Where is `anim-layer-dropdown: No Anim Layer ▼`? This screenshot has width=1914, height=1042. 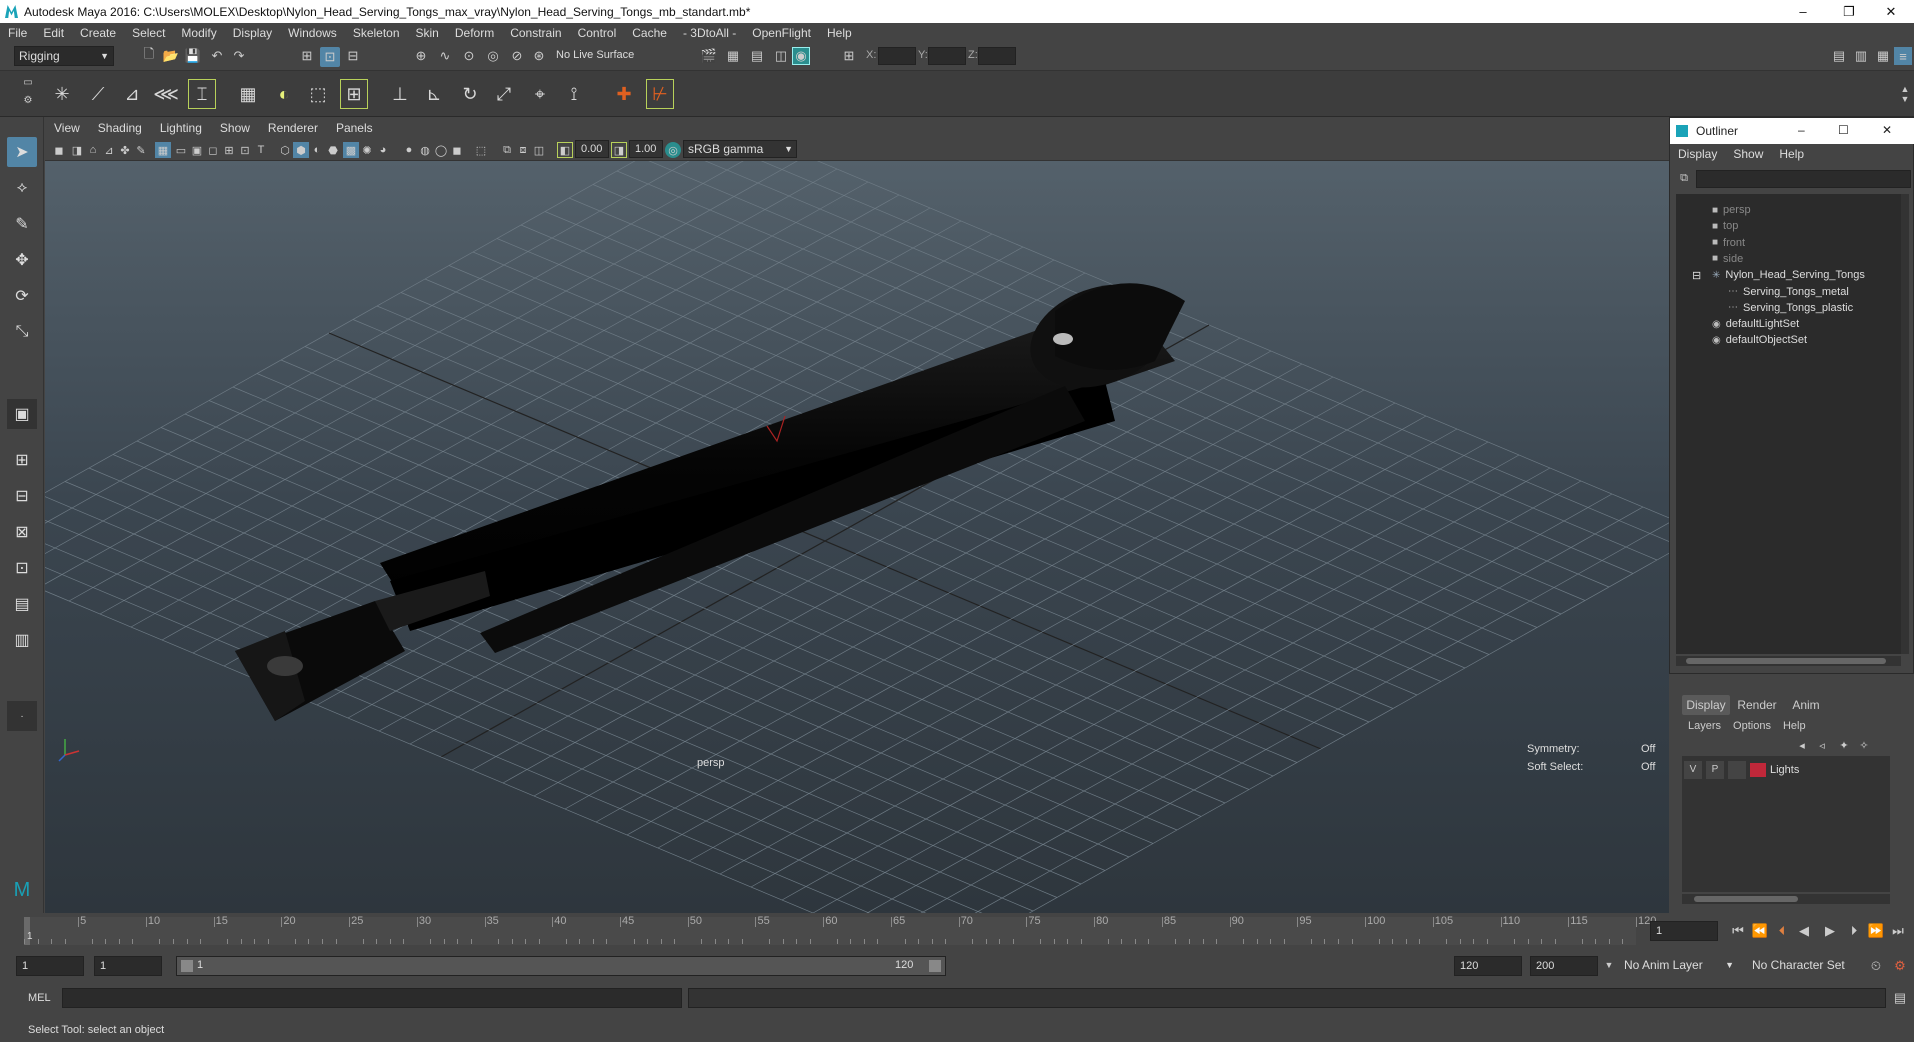
anim-layer-dropdown: No Anim Layer ▼ is located at coordinates (1678, 966).